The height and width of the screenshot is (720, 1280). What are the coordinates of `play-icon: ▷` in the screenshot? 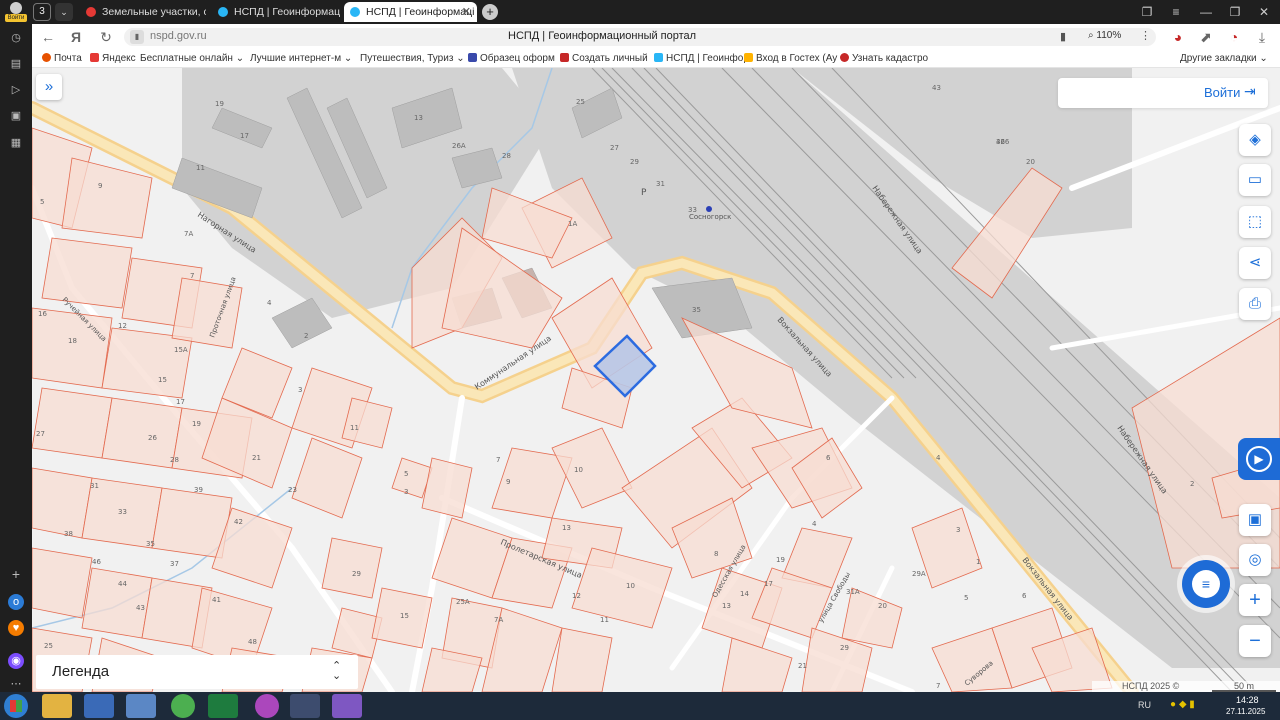 It's located at (16, 90).